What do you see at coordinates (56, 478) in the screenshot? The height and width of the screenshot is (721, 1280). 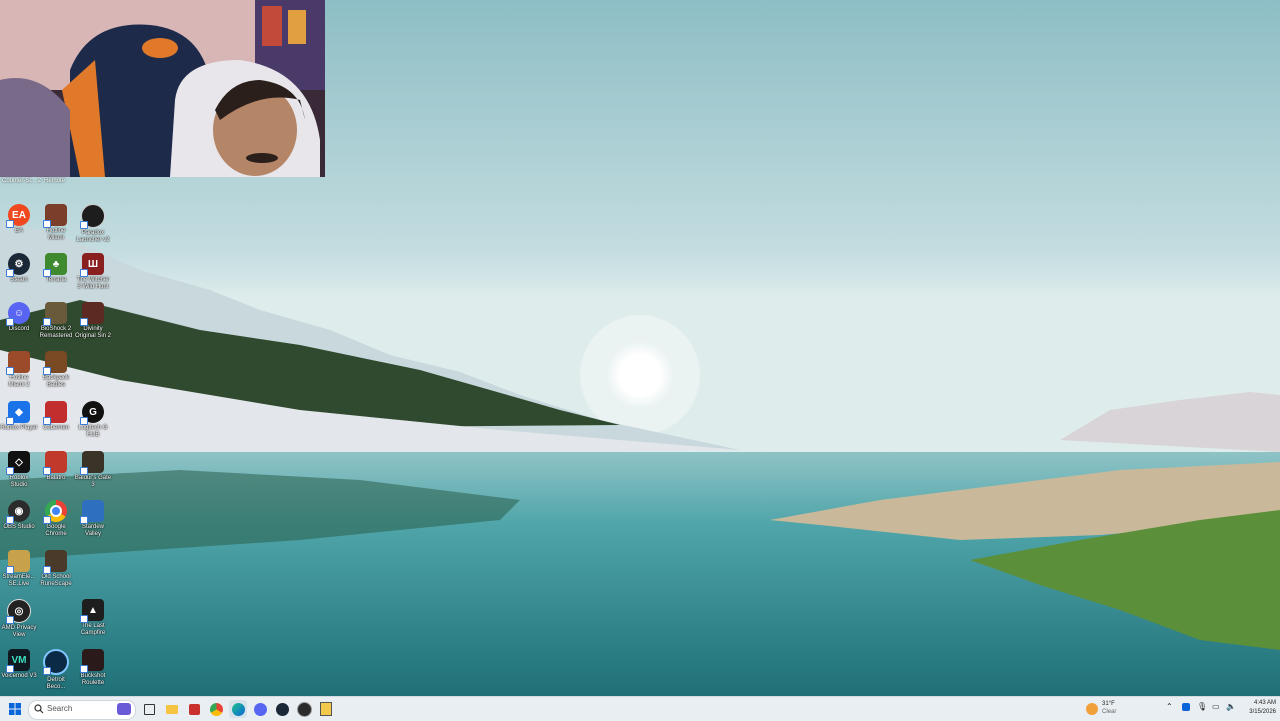 I see `desktop-icon-label: Balatro` at bounding box center [56, 478].